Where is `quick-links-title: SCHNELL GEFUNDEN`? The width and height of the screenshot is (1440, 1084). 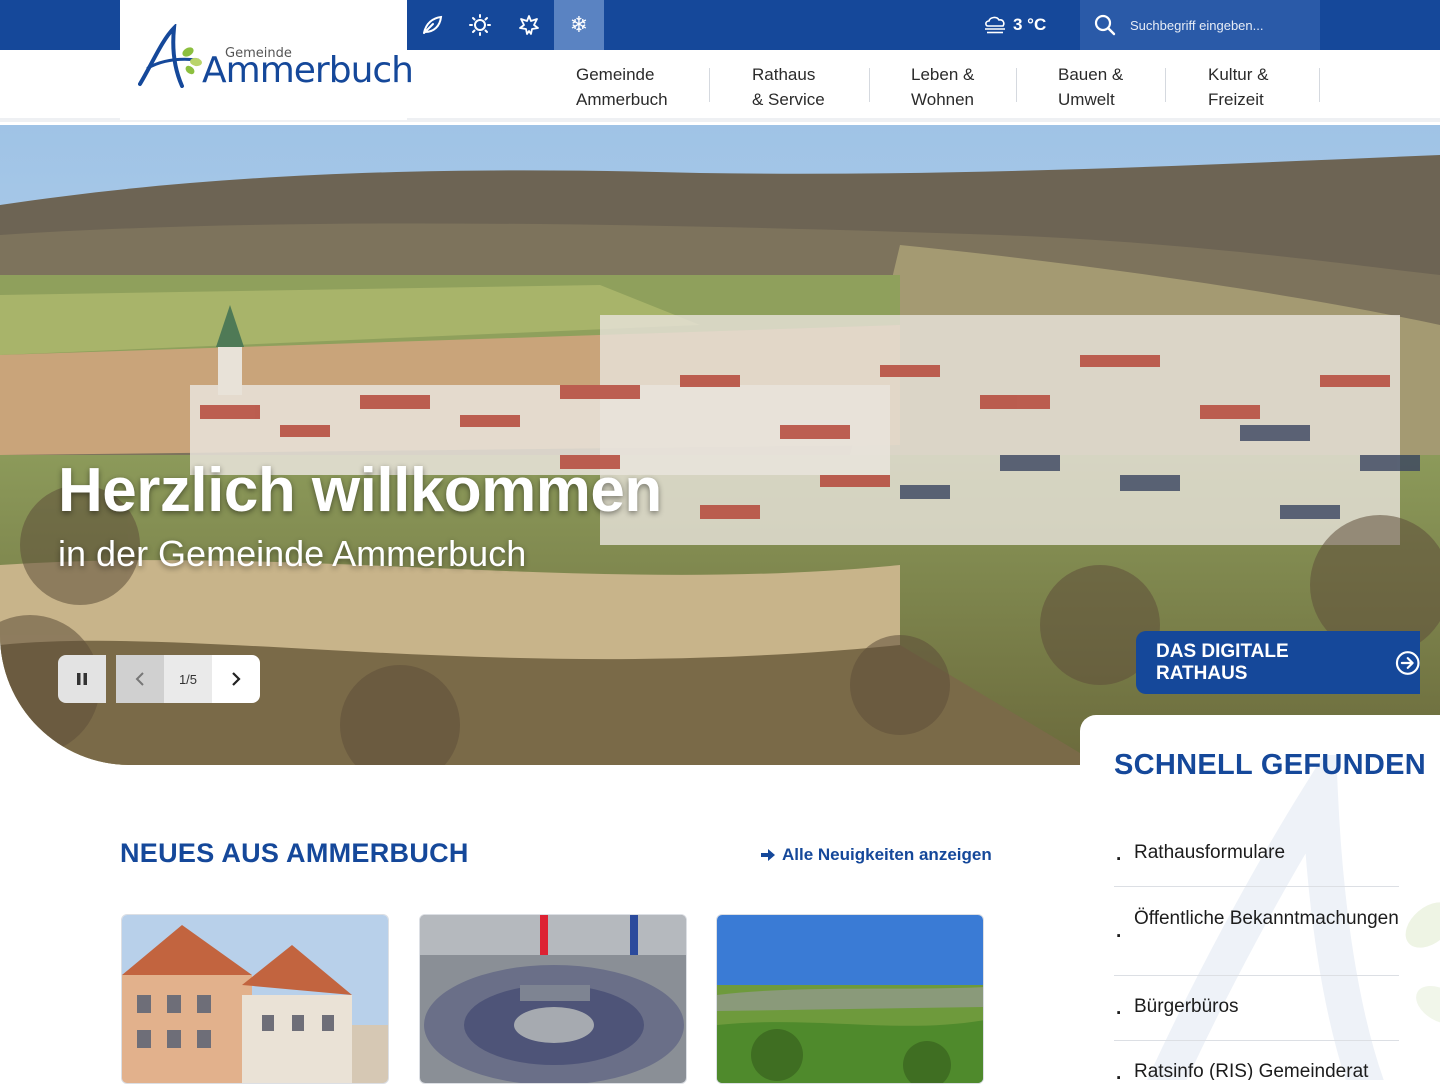
quick-links-title: SCHNELL GEFUNDEN is located at coordinates (1270, 765).